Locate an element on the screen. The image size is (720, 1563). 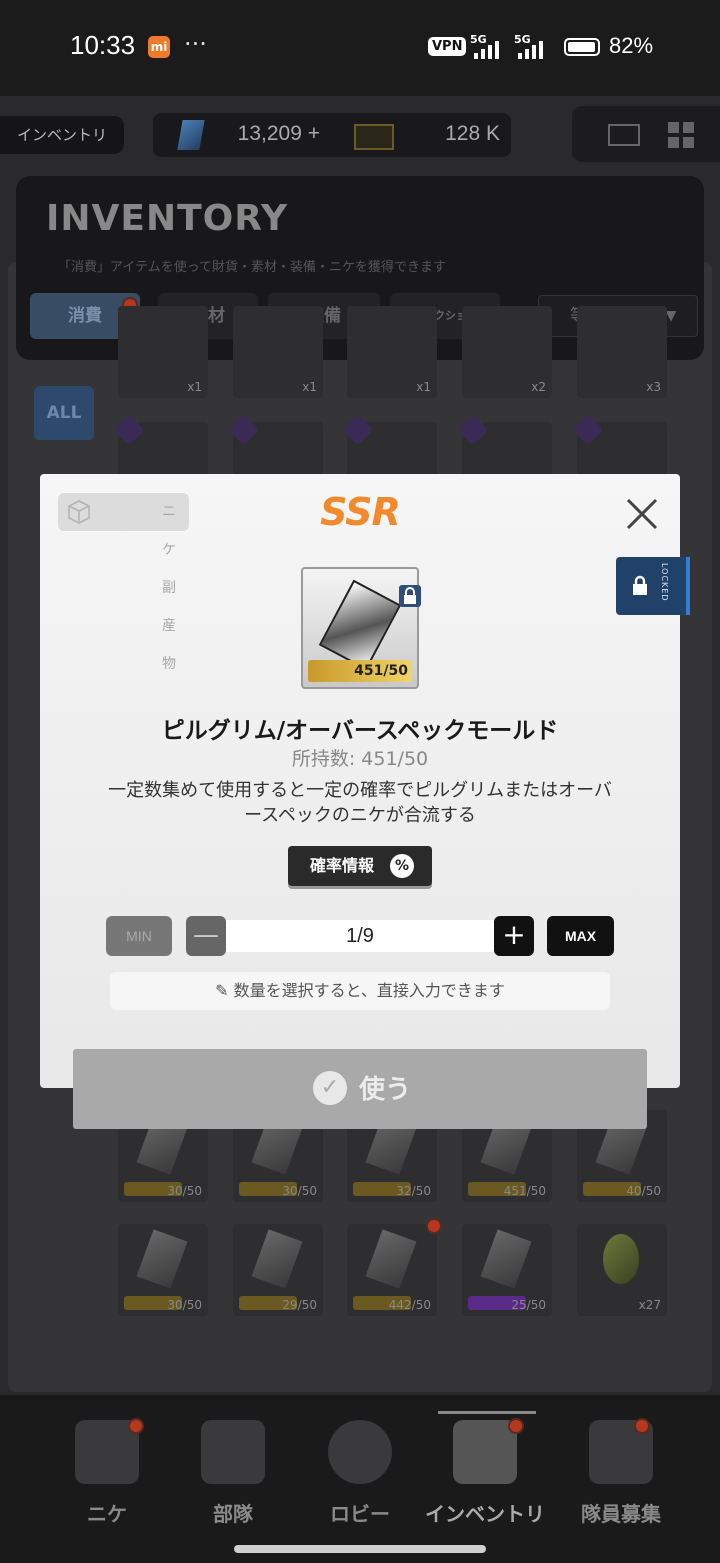
quantity-value: 1/9 is located at coordinates (360, 936).